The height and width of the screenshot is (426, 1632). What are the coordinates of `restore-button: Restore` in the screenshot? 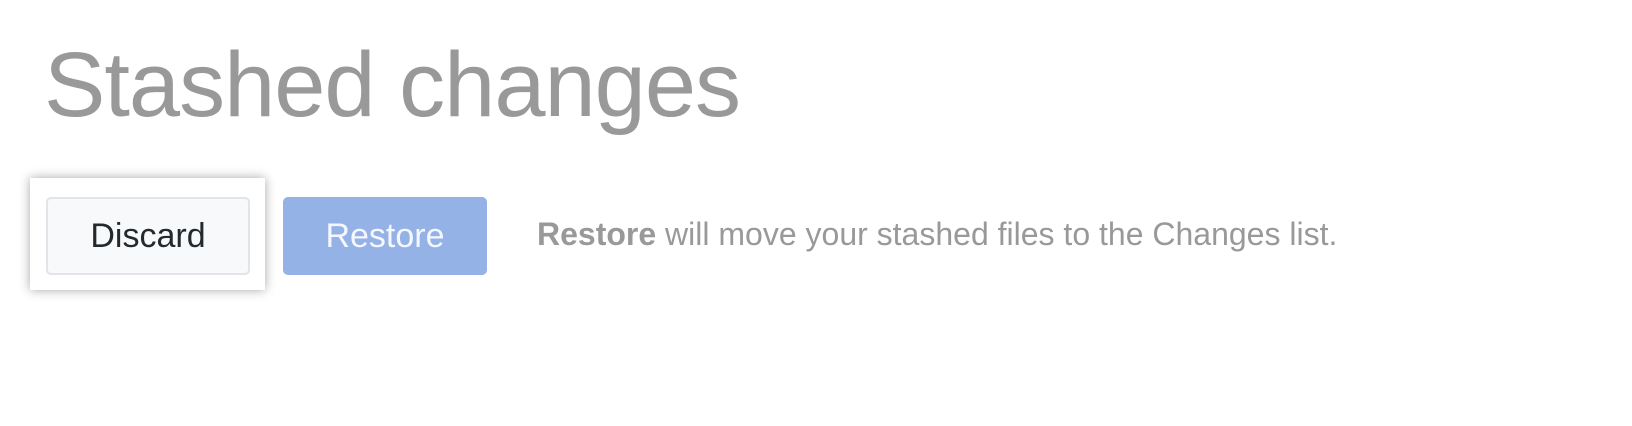 It's located at (385, 236).